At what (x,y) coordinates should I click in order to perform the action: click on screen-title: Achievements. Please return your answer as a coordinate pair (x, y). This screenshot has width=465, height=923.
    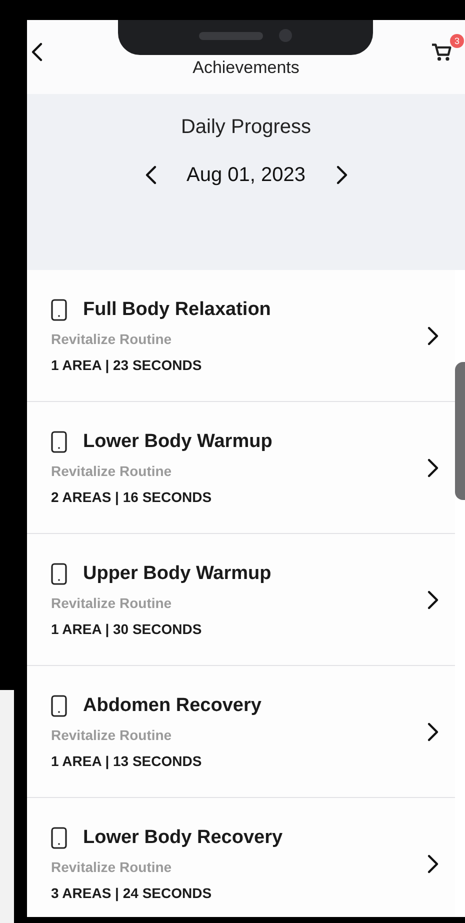
    Looking at the image, I should click on (246, 68).